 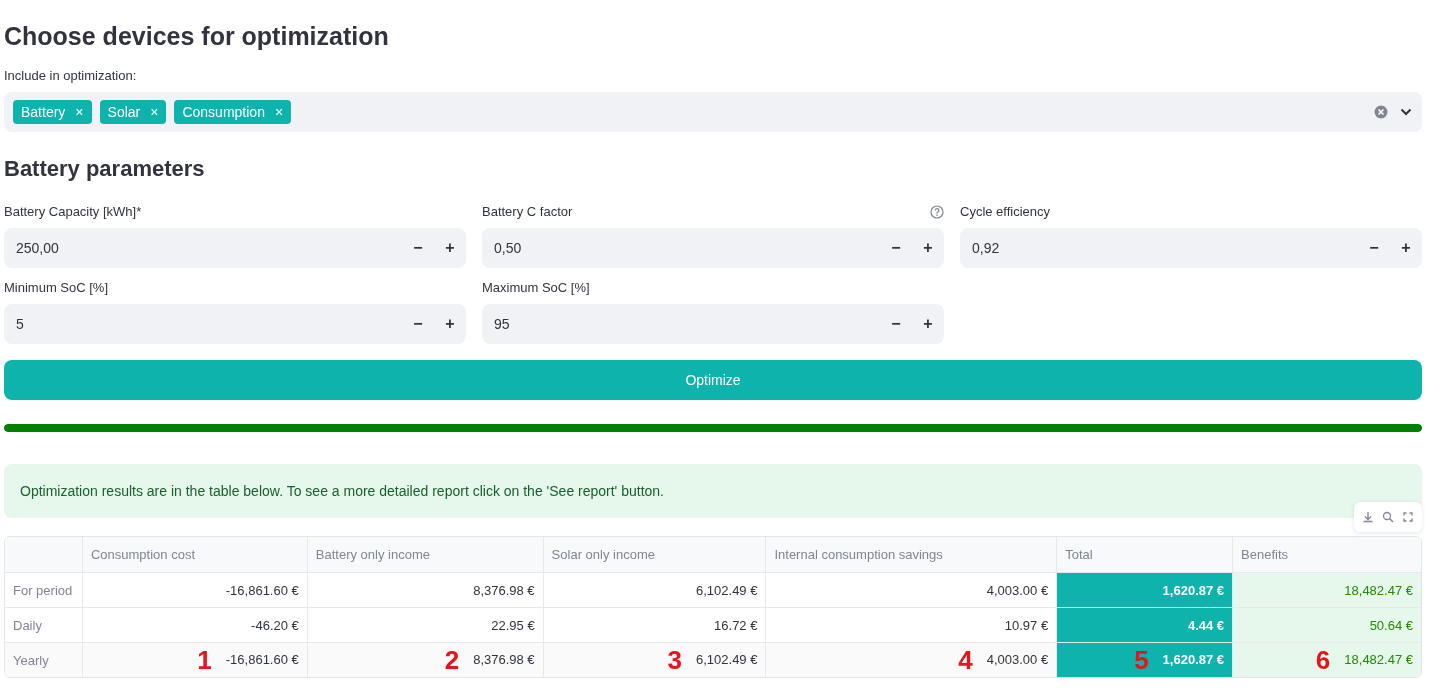 I want to click on number-input: 5 − +, so click(x=235, y=324).